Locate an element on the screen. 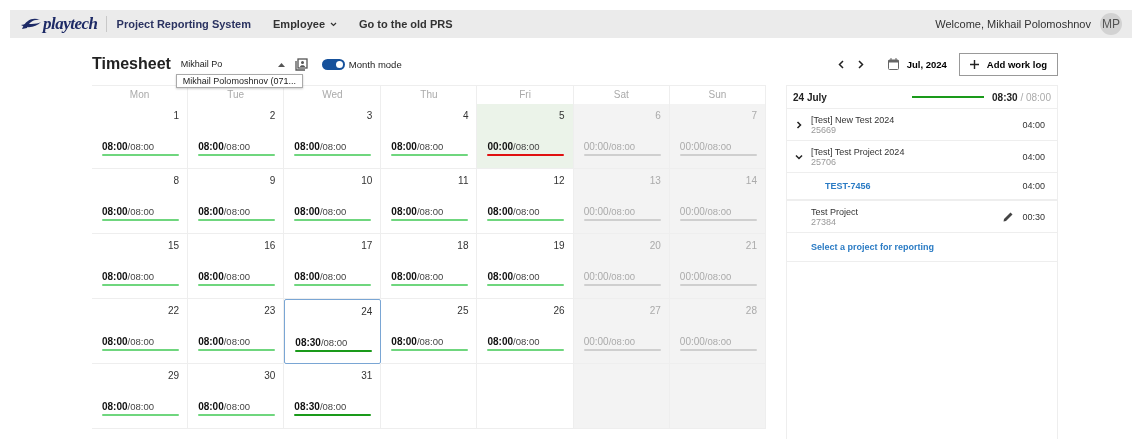 Image resolution: width=1132 pixels, height=439 pixels. day-cell: 18 08:00/08:00 is located at coordinates (429, 266).